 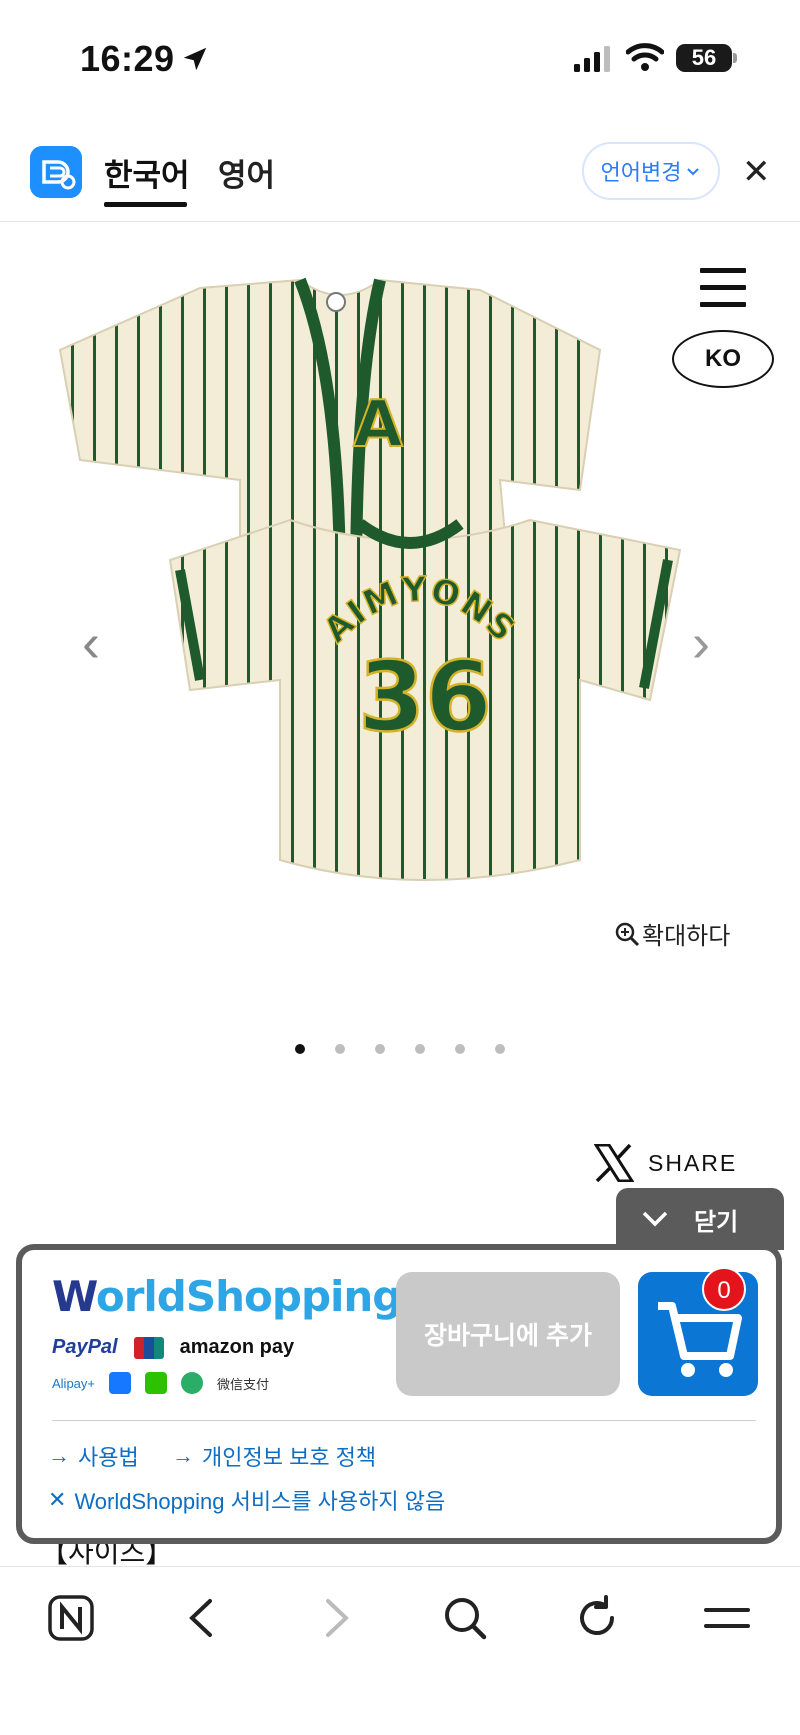 What do you see at coordinates (592, 59) in the screenshot?
I see `cellular-signal-icon` at bounding box center [592, 59].